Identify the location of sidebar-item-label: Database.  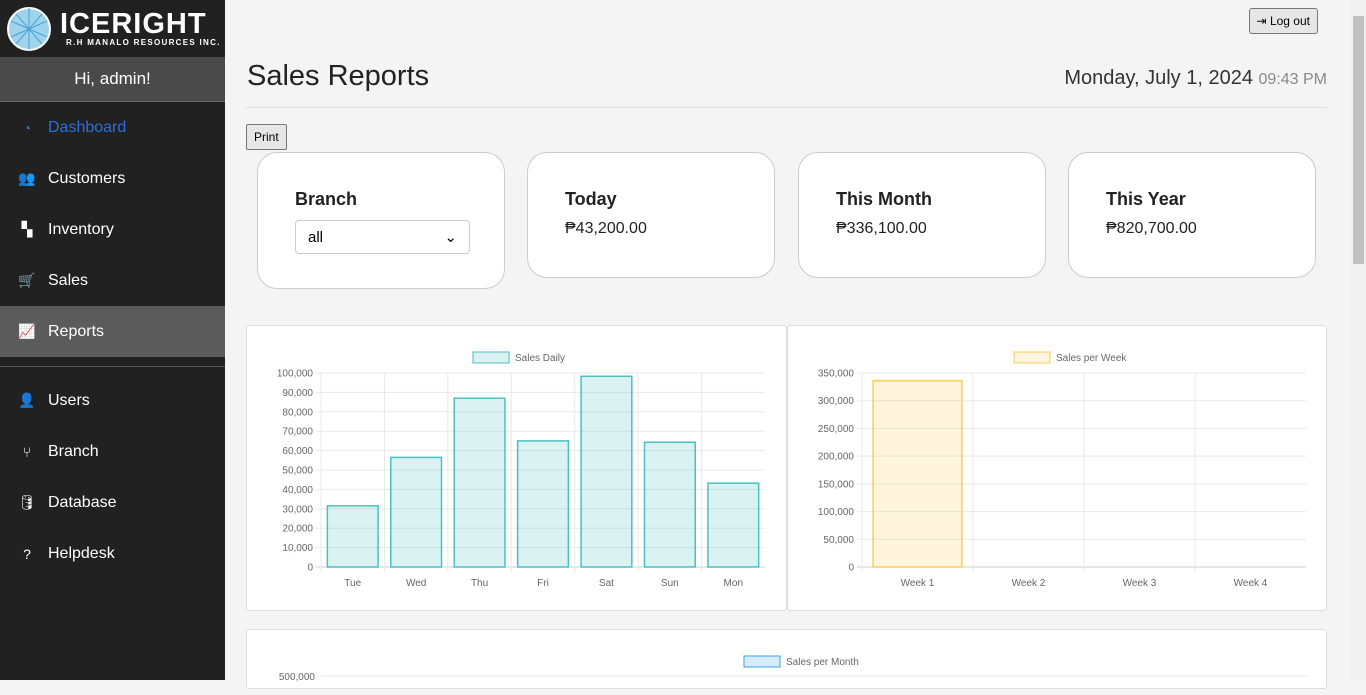
(82, 502).